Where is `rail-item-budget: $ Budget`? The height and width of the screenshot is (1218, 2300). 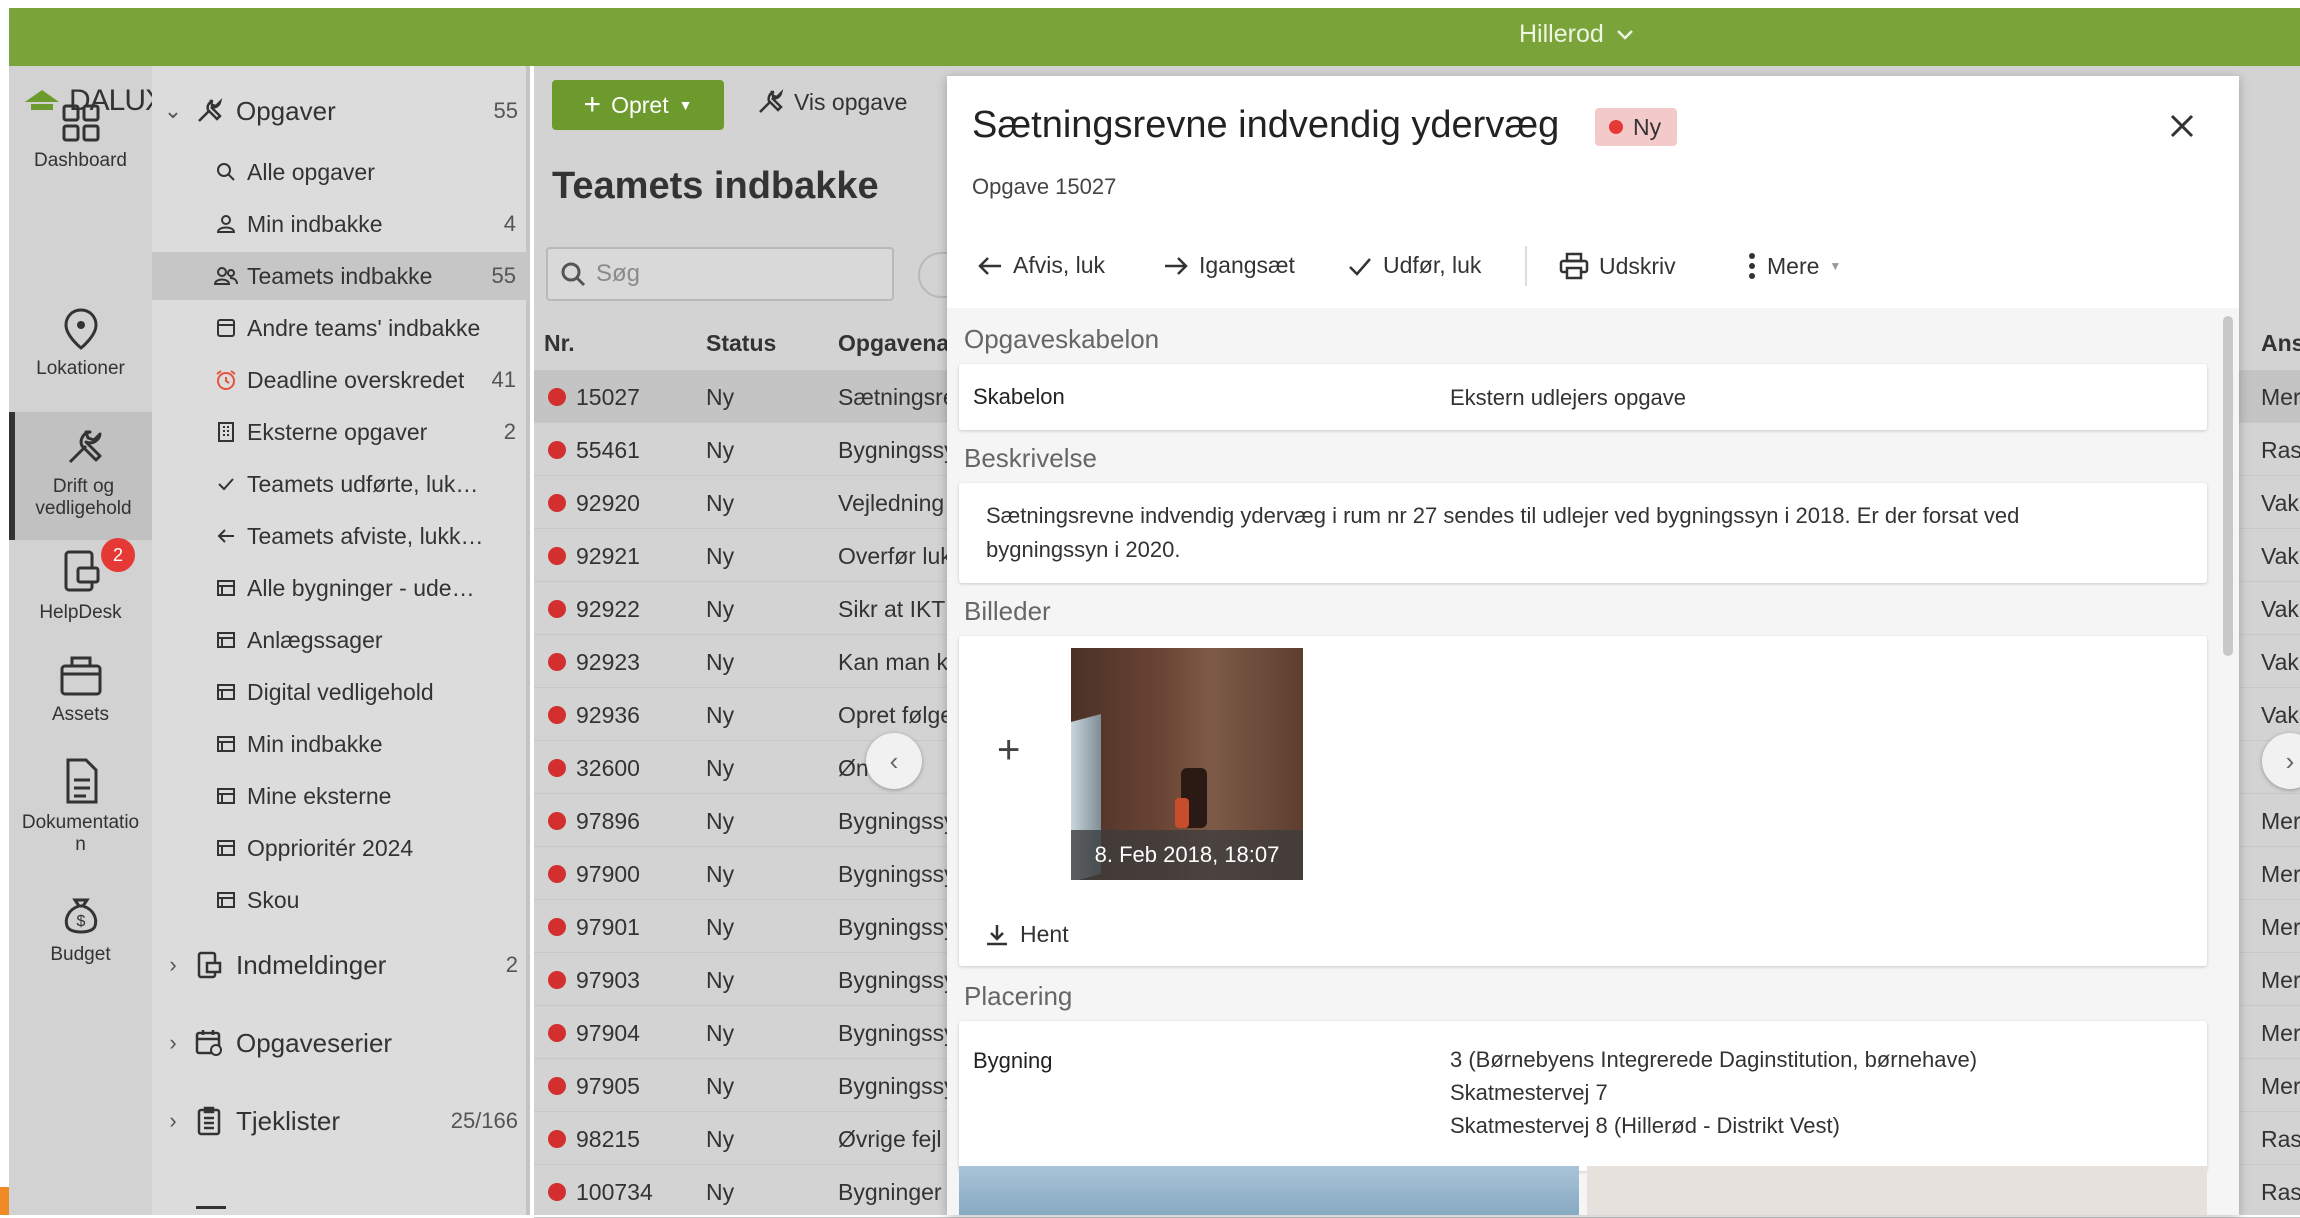
rail-item-budget: $ Budget is located at coordinates (80, 930).